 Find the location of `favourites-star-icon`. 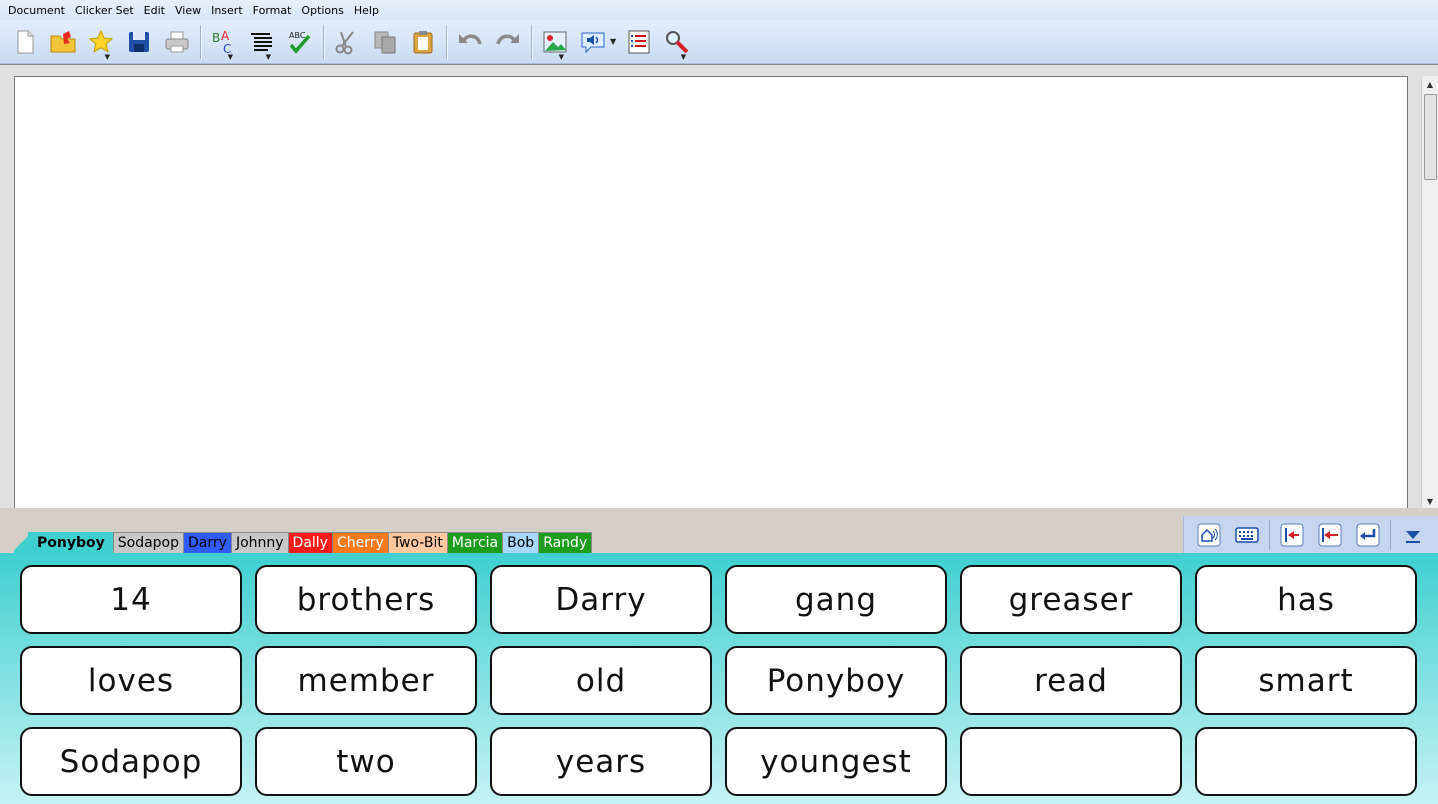

favourites-star-icon is located at coordinates (101, 41).